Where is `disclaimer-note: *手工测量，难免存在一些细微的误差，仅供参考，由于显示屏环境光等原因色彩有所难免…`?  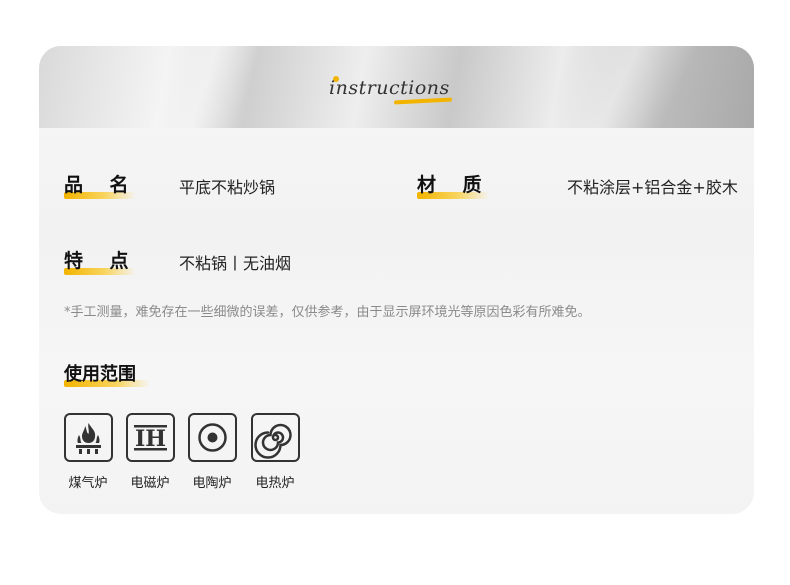 disclaimer-note: *手工测量，难免存在一些细微的误差，仅供参考，由于显示屏环境光等原因色彩有所难免… is located at coordinates (327, 312).